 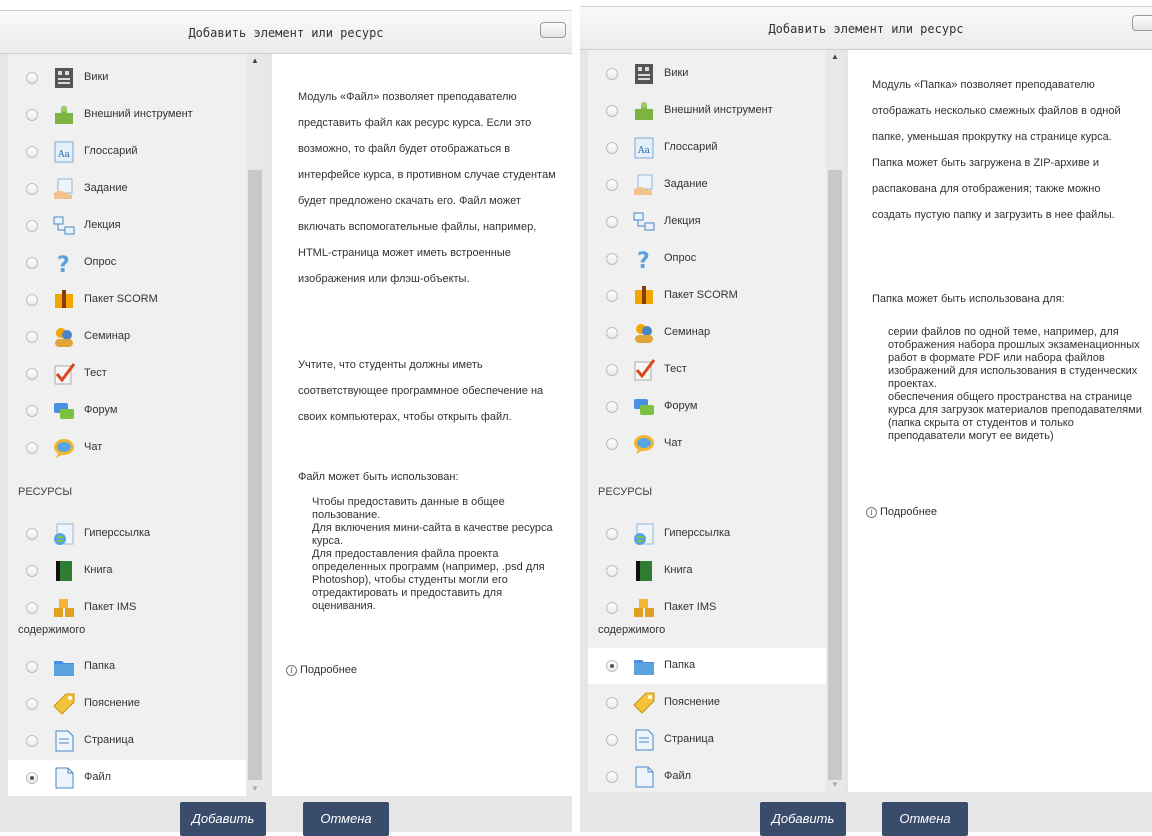 What do you see at coordinates (644, 703) in the screenshot?
I see `label-tag-icon` at bounding box center [644, 703].